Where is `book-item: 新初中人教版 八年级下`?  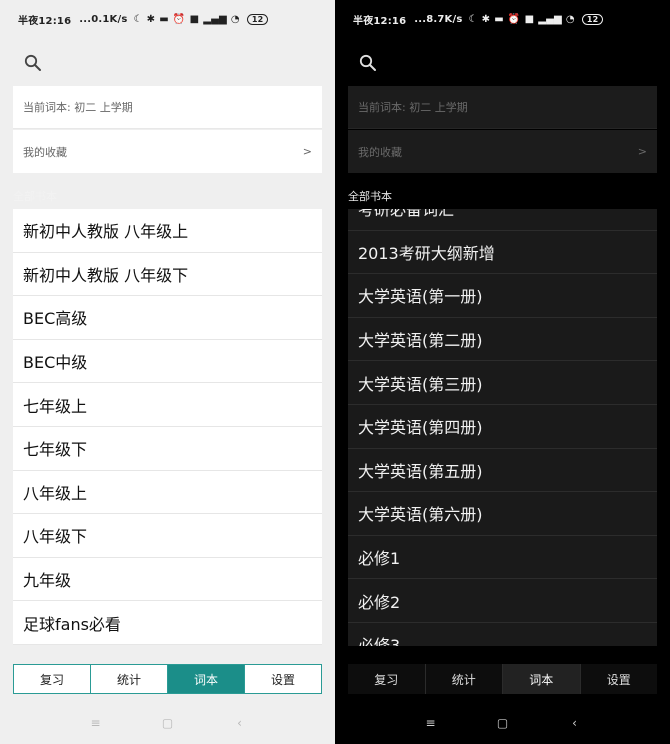
book-item: 新初中人教版 八年级下 is located at coordinates (167, 274).